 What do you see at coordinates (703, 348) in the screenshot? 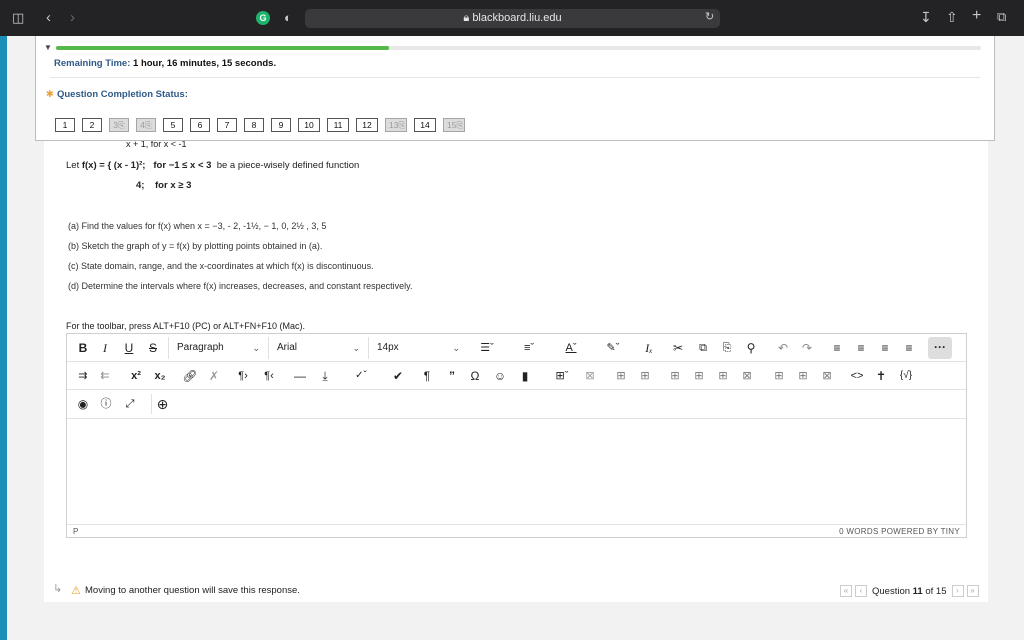
I see `copy-icon: ⧉` at bounding box center [703, 348].